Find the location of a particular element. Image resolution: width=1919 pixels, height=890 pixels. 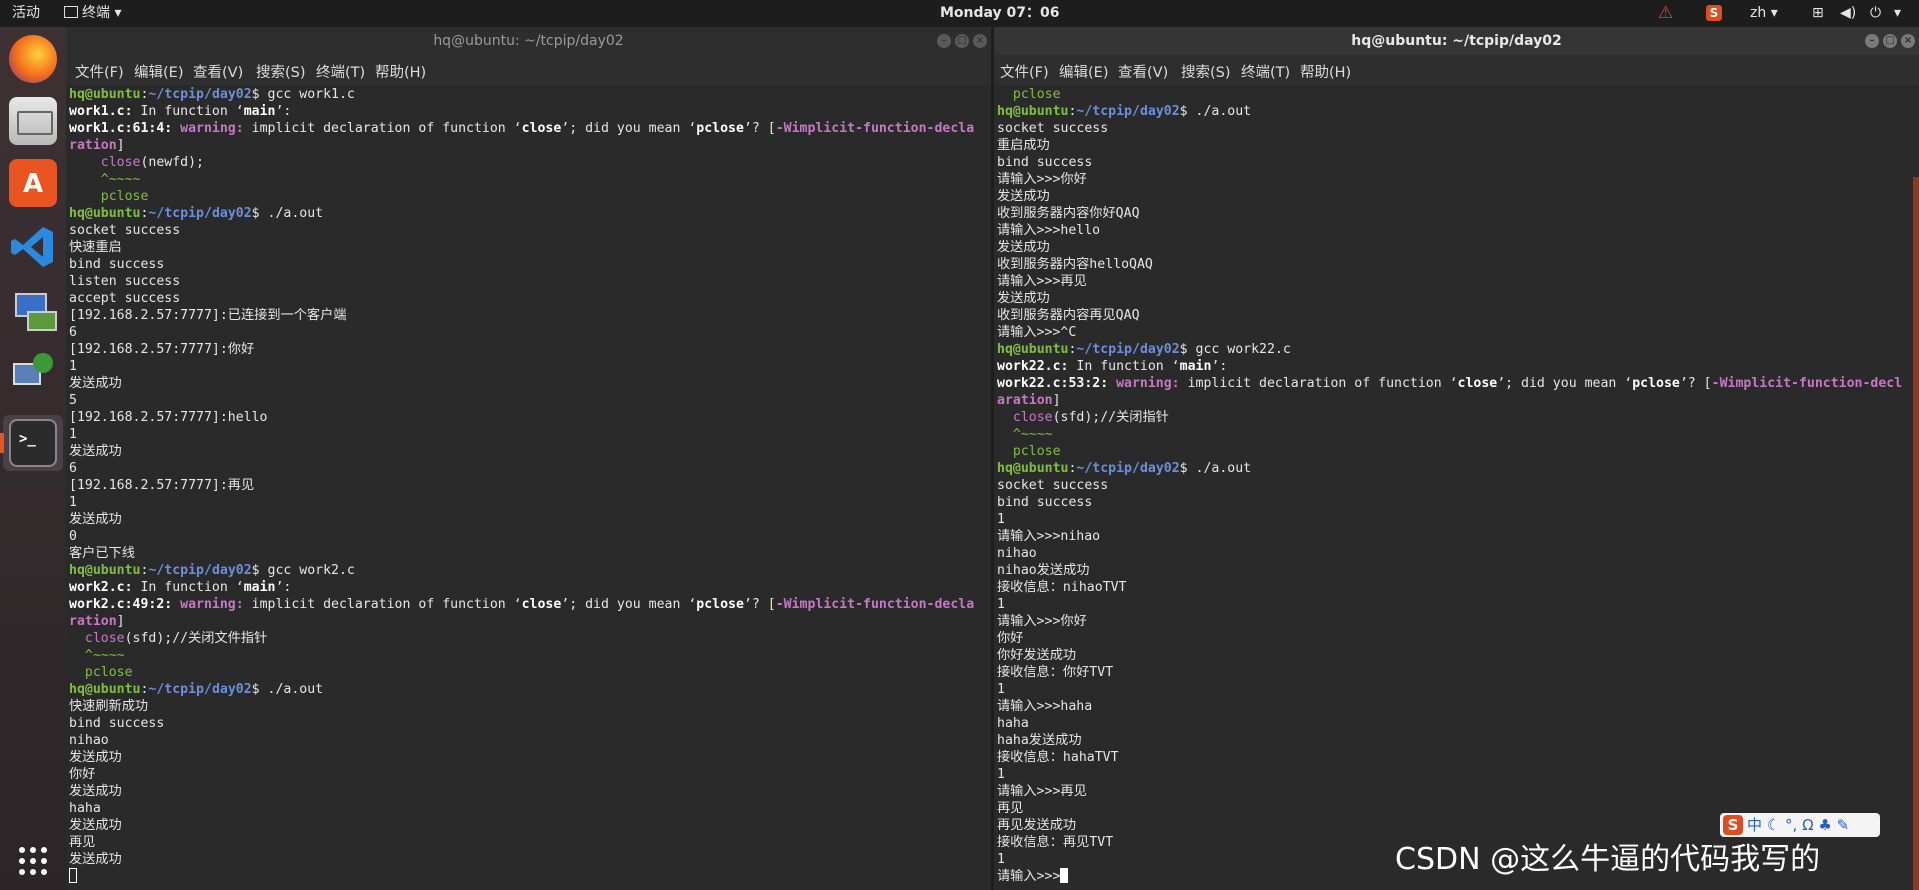

terminal-text: 客户已下线 is located at coordinates (102, 553).